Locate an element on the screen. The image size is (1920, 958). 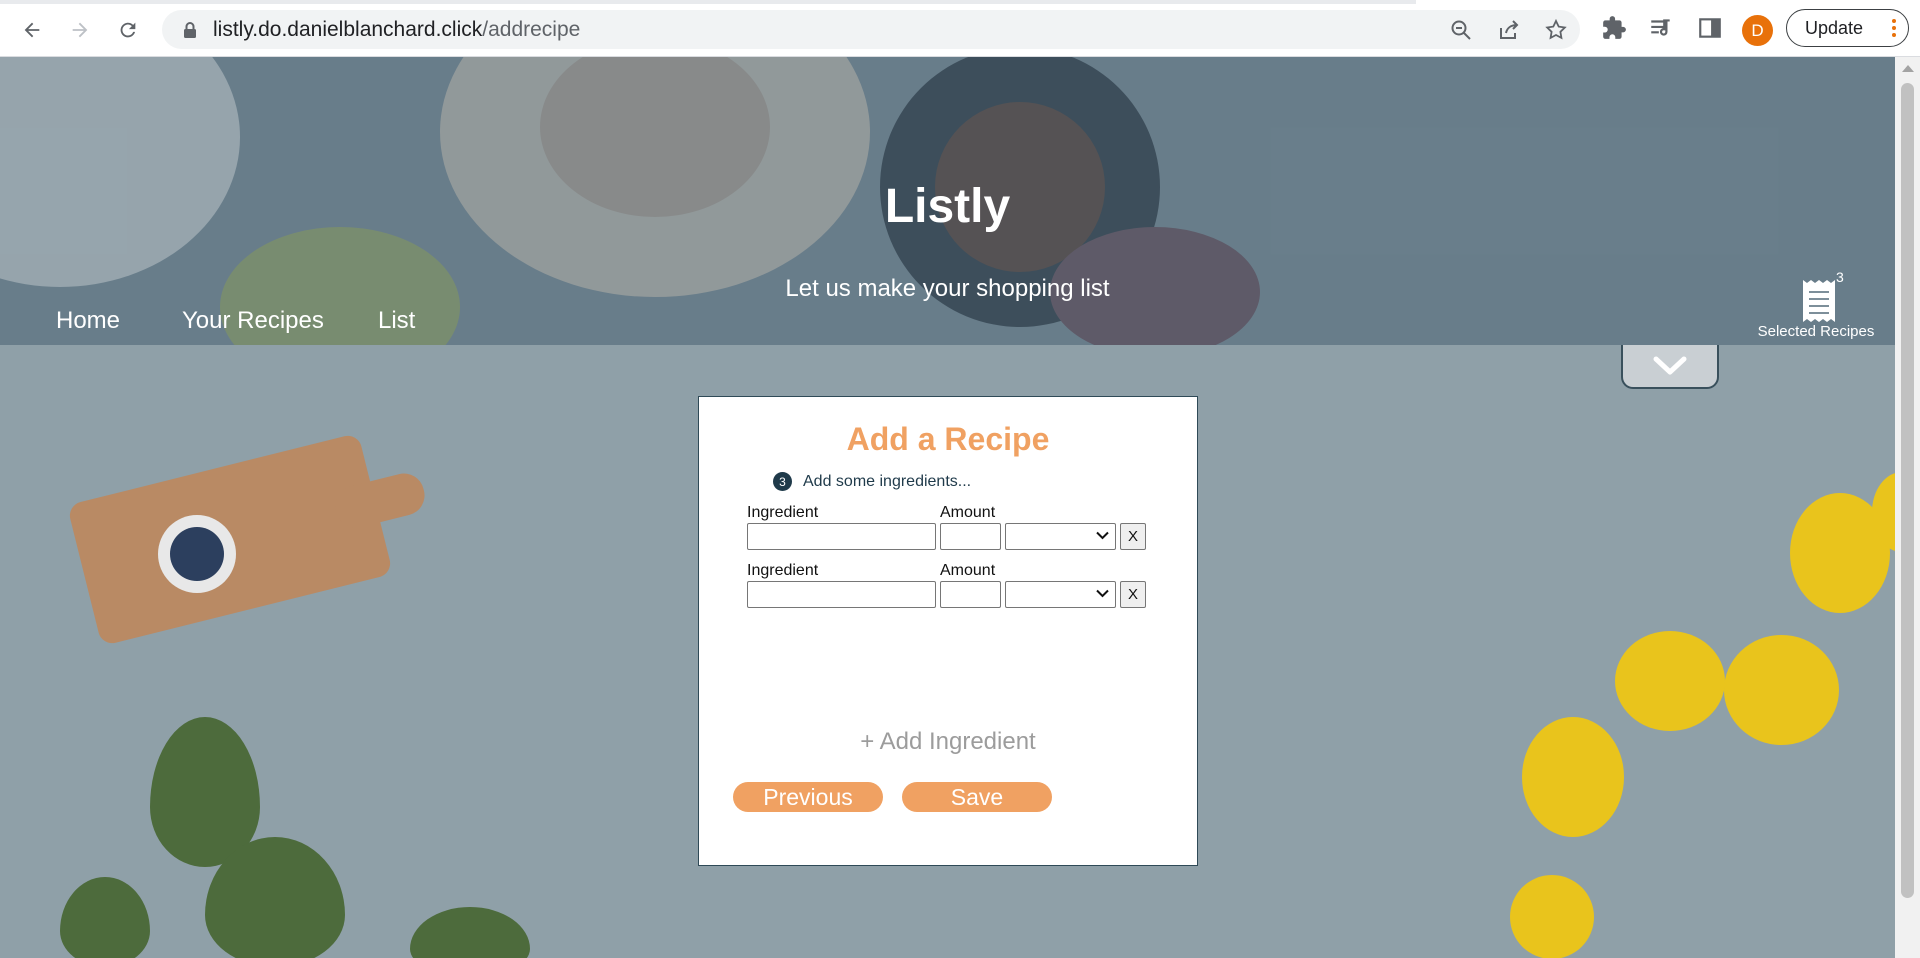
side-panel-icon is located at coordinates (1710, 28).